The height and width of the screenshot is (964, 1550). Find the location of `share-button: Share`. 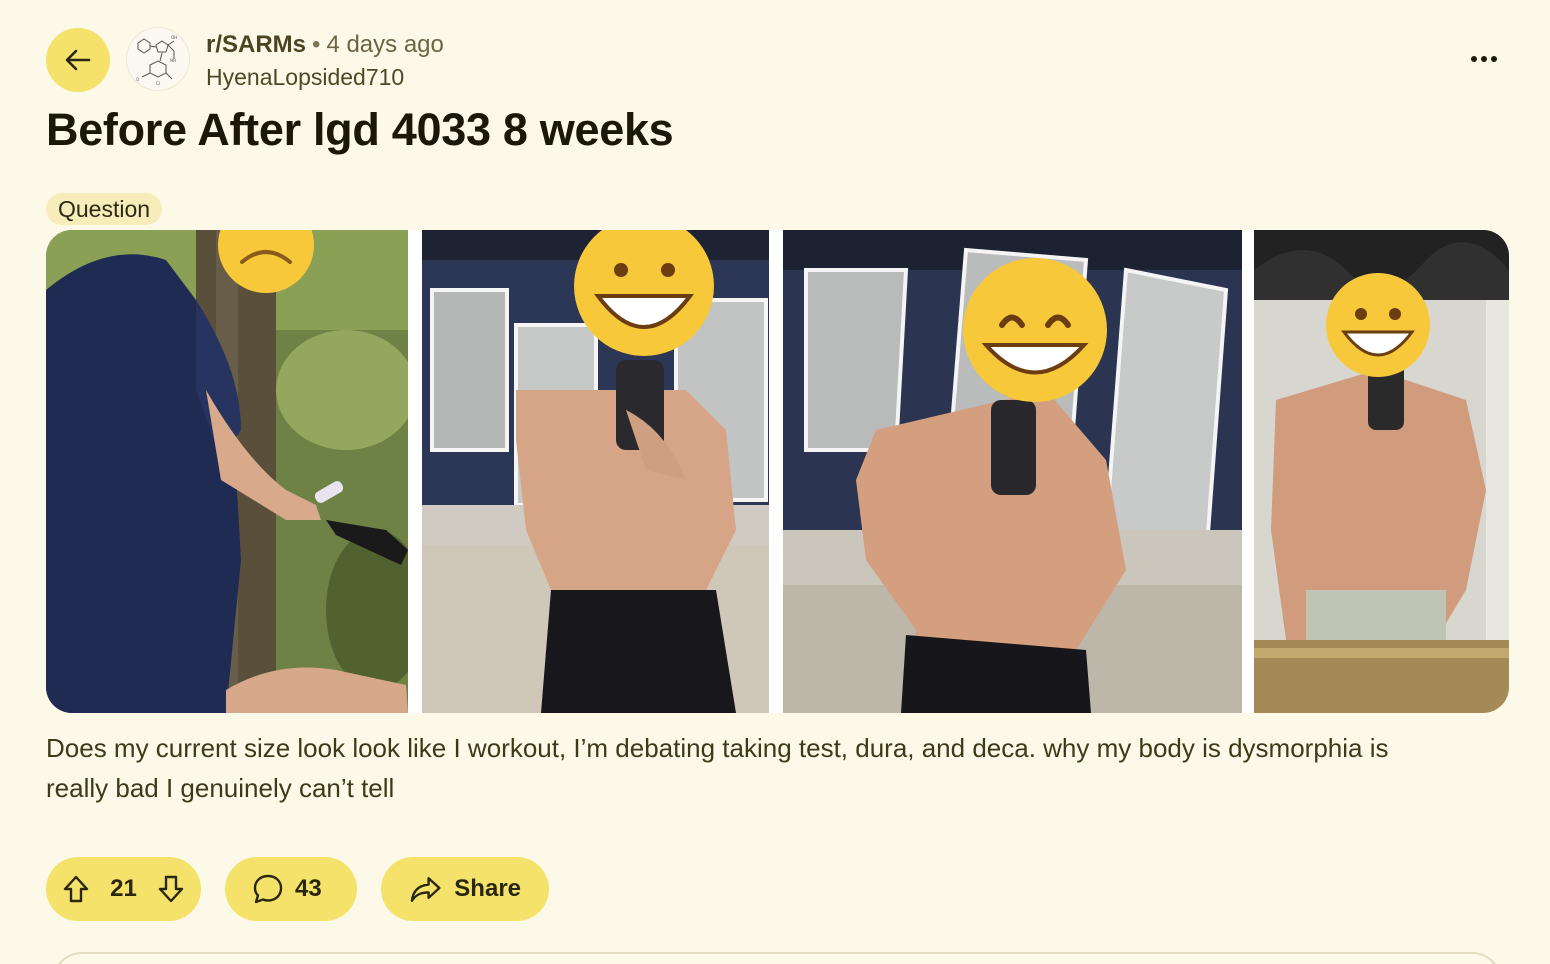

share-button: Share is located at coordinates (465, 889).